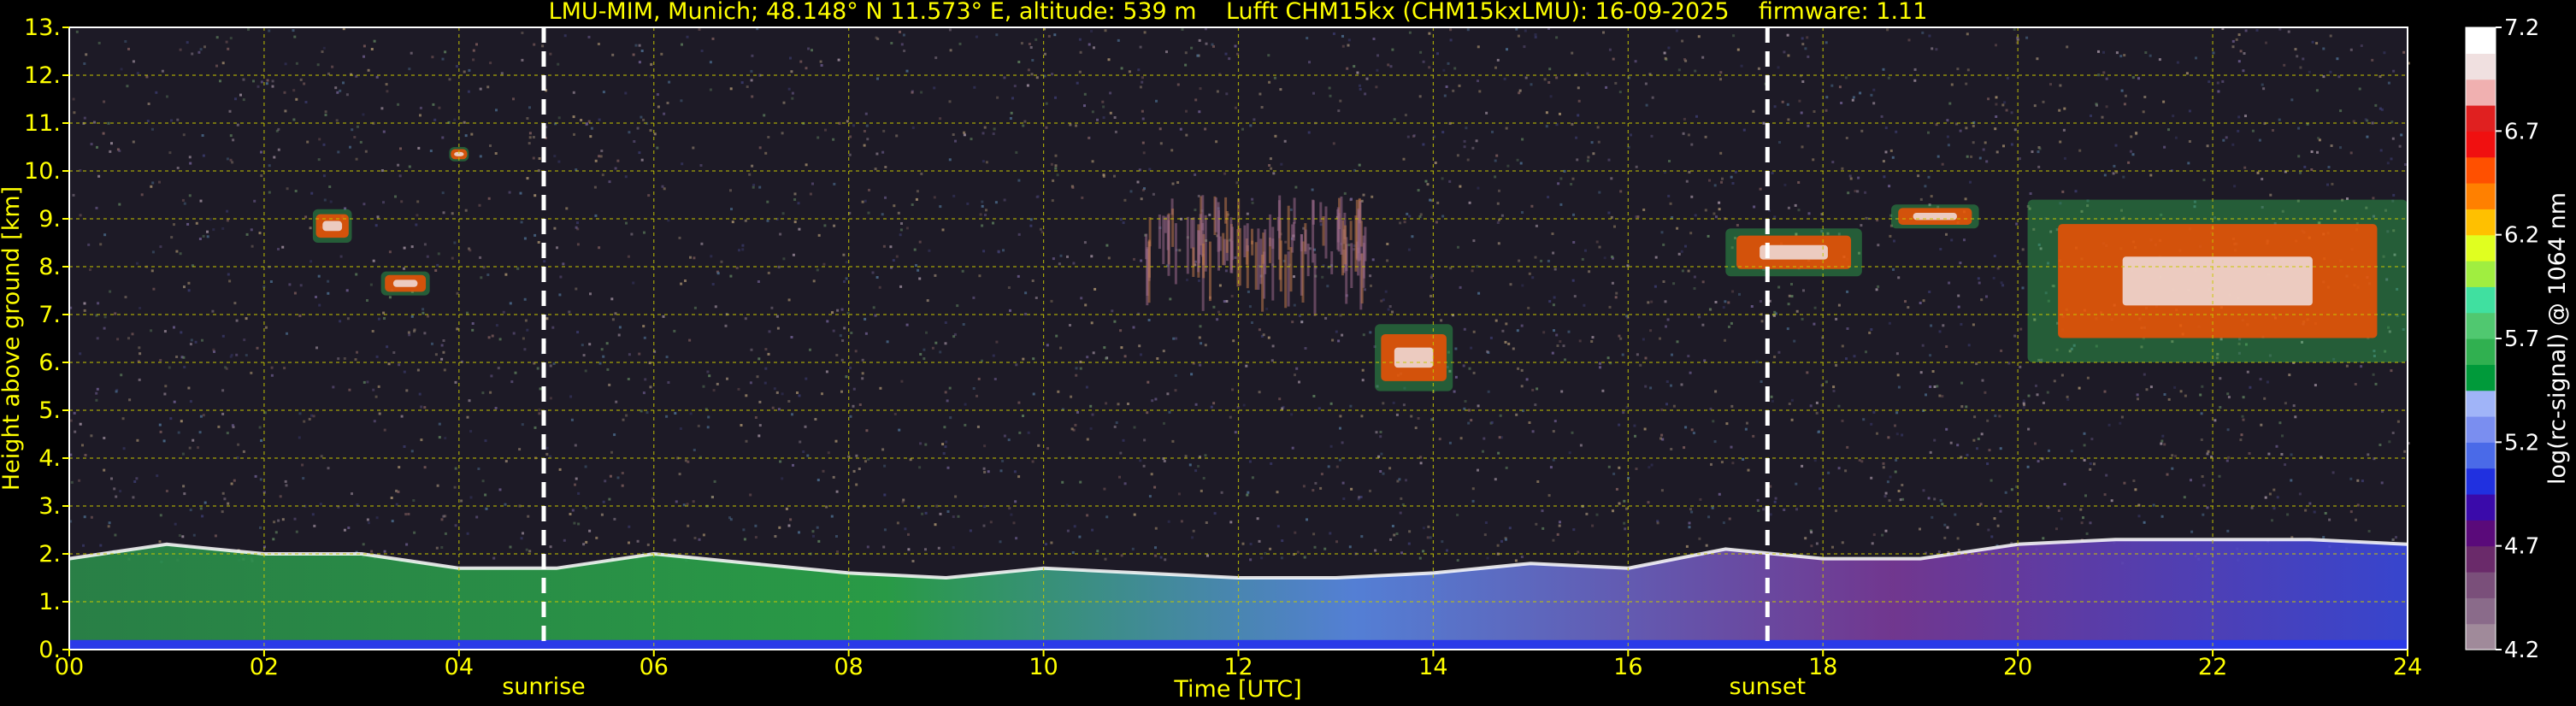 Image resolution: width=2576 pixels, height=706 pixels. Describe the element at coordinates (2407, 667) in the screenshot. I see `x-tick-label: 24` at that location.